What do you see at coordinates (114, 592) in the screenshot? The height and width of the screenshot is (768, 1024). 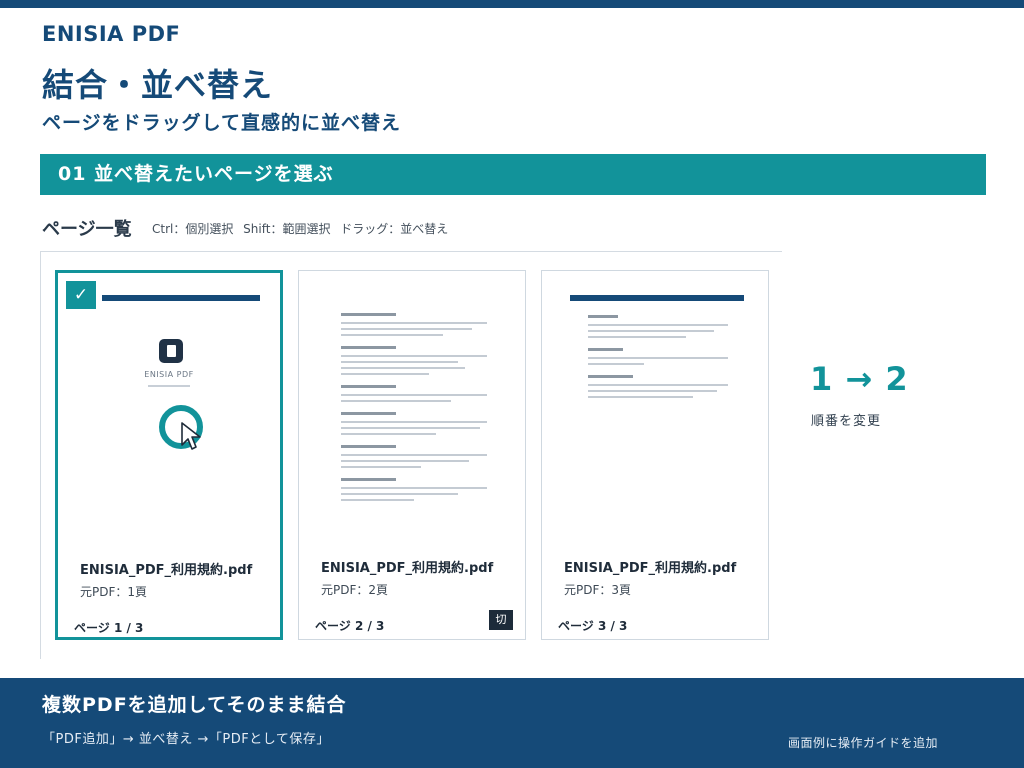 I see `card-origin-page: 元PDF：1頁` at bounding box center [114, 592].